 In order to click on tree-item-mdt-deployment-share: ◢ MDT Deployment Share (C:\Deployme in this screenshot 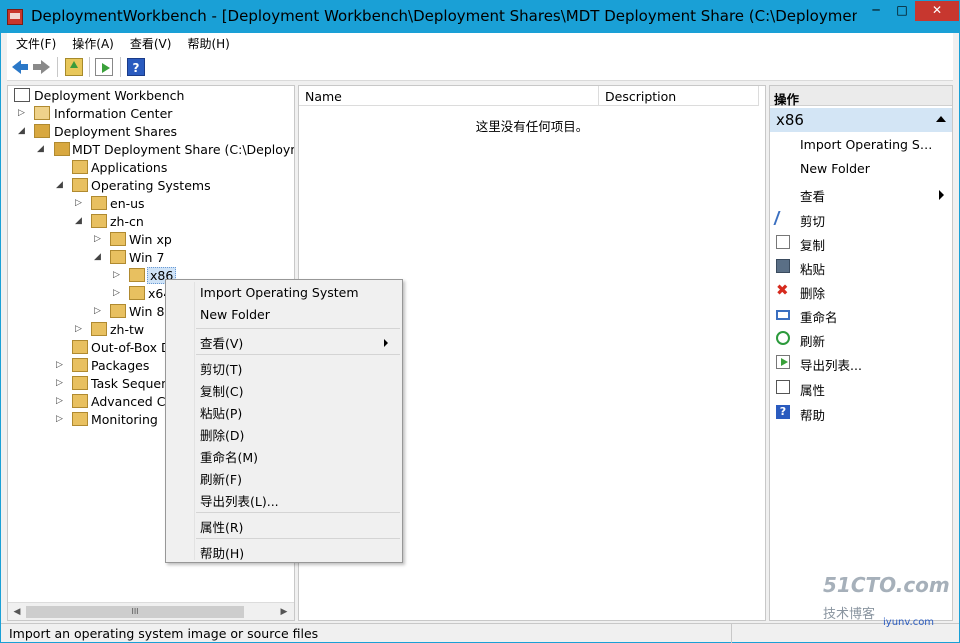, I will do `click(153, 150)`.